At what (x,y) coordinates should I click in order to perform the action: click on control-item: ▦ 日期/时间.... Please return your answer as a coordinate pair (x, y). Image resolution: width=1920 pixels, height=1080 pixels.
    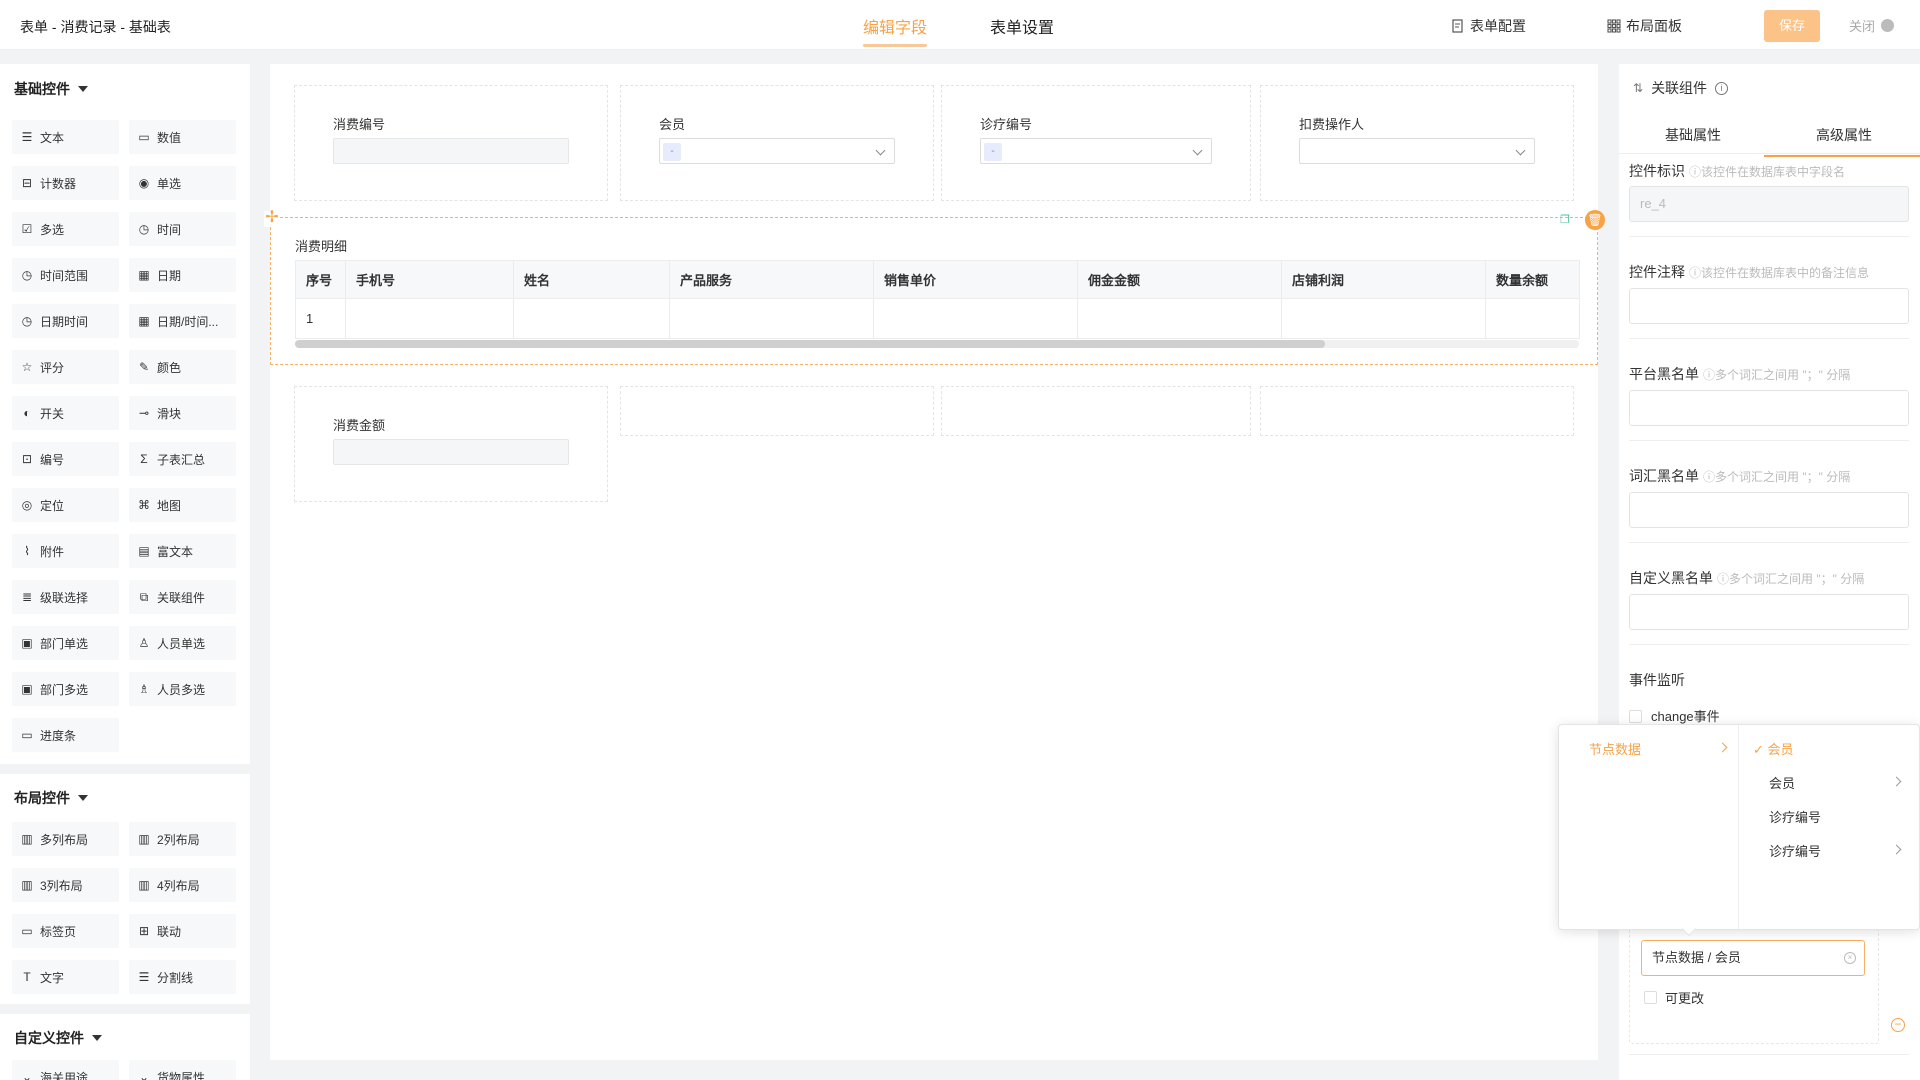
    Looking at the image, I should click on (182, 321).